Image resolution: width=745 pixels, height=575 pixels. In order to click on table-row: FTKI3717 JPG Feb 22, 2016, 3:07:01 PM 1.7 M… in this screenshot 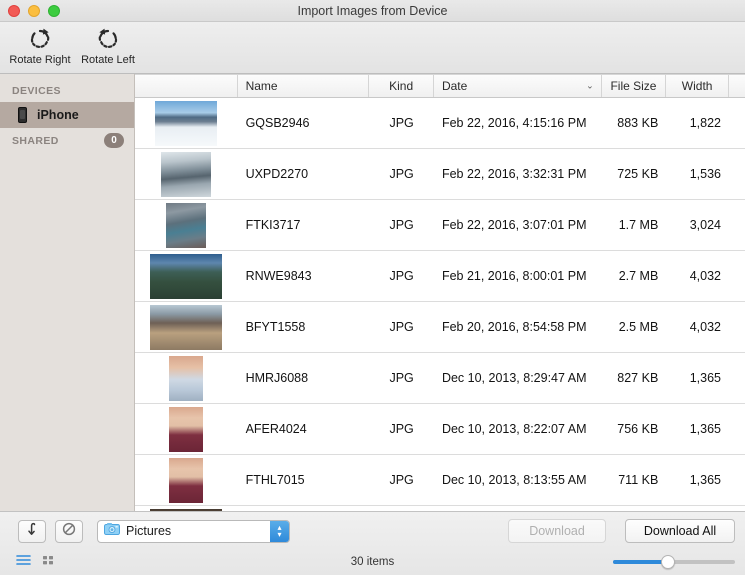, I will do `click(440, 225)`.